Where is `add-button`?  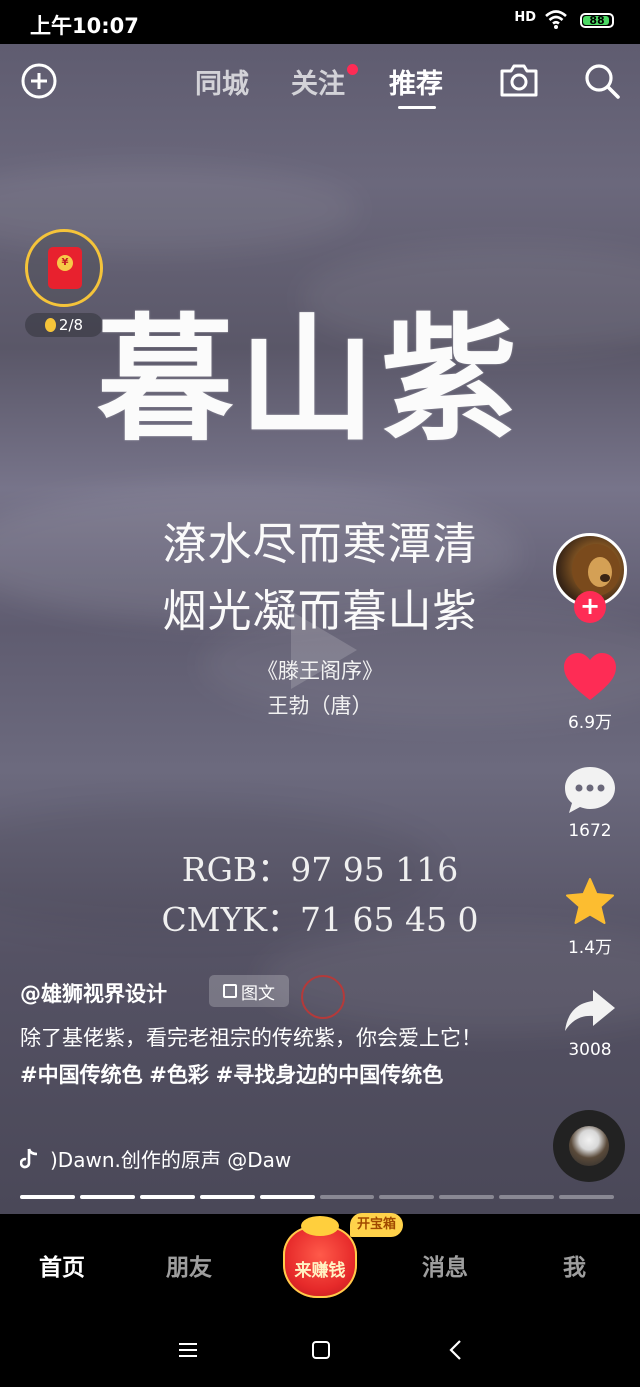 add-button is located at coordinates (39, 81).